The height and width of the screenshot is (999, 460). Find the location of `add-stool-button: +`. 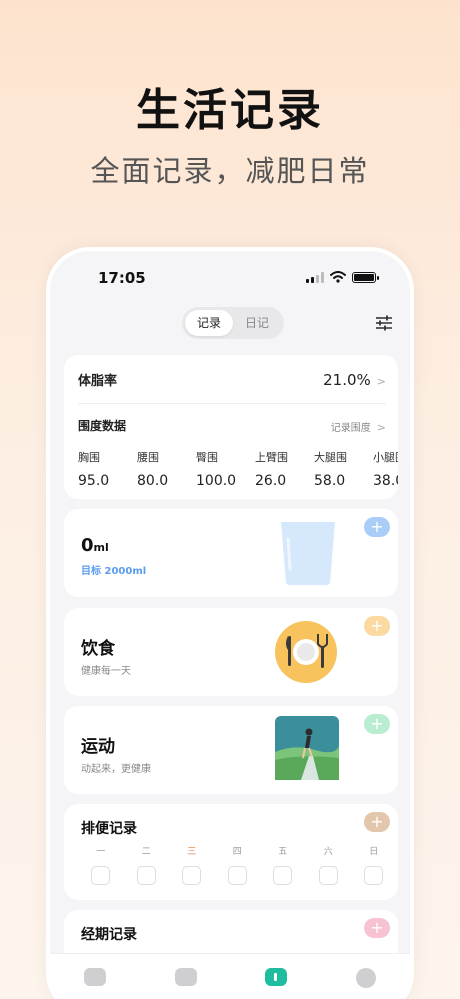

add-stool-button: + is located at coordinates (377, 822).